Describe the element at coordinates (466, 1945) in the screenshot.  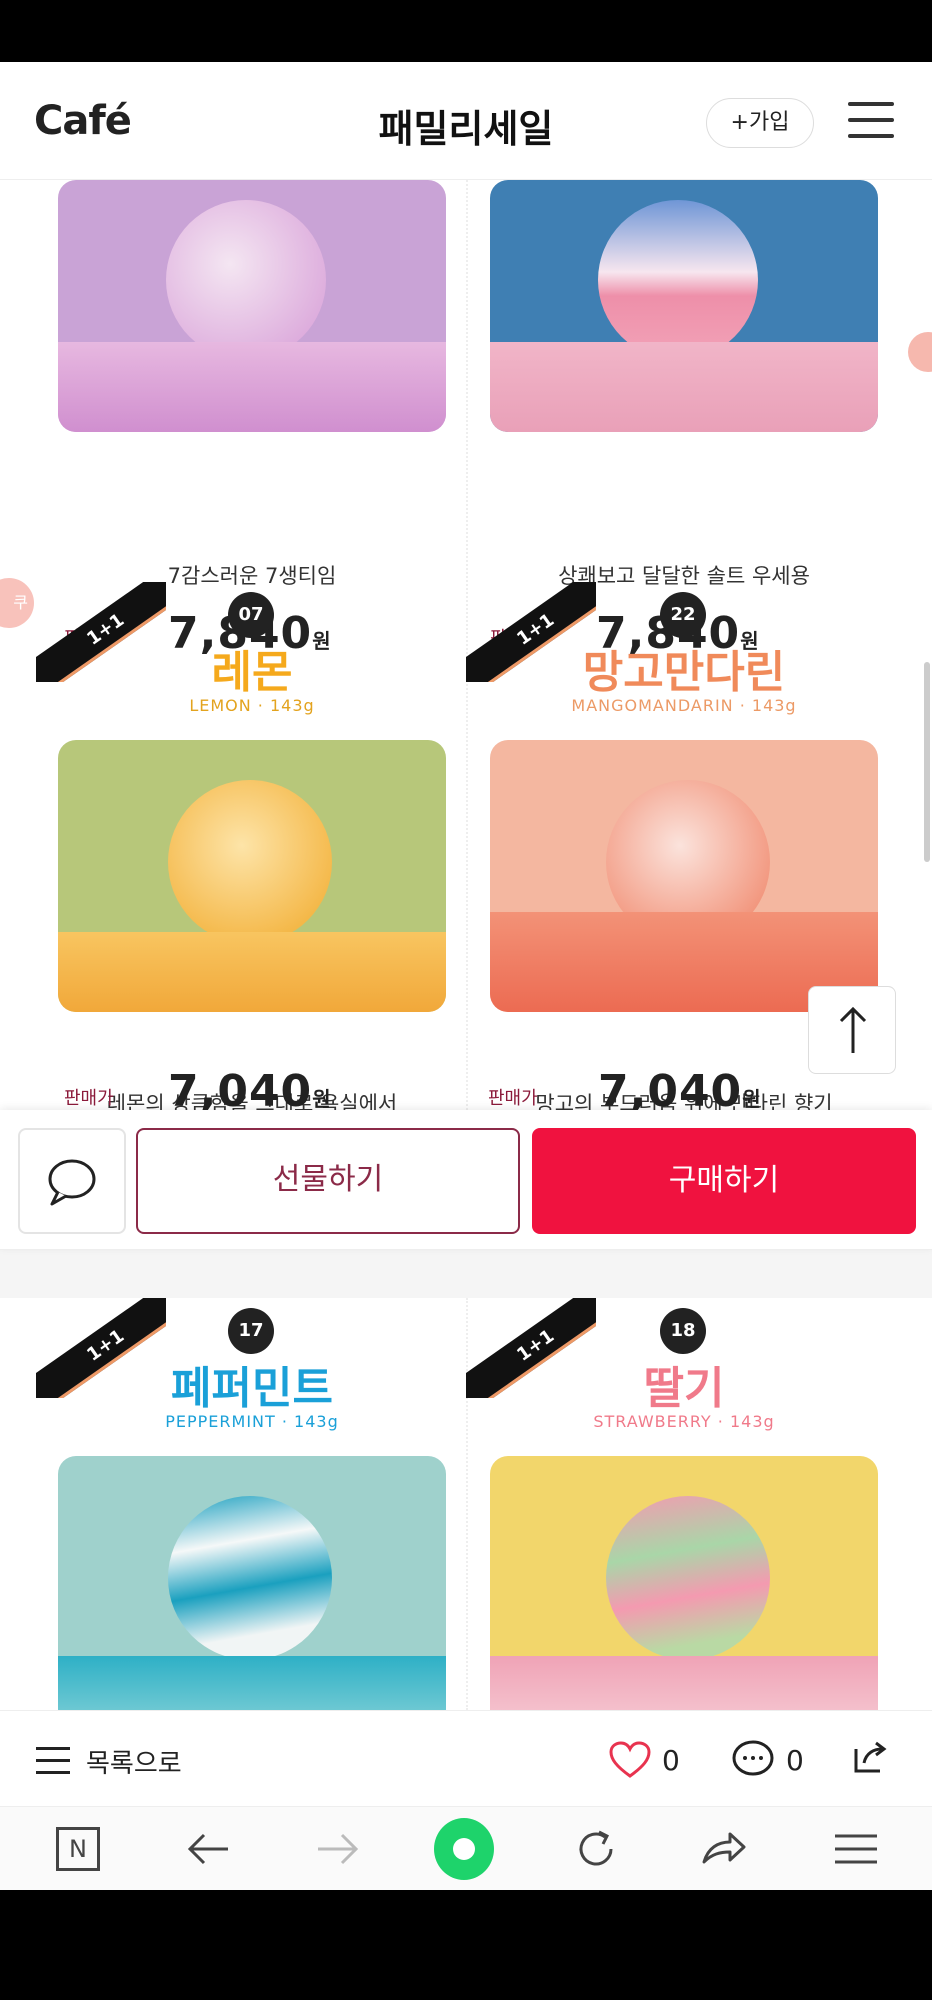
I see `system-nav-area` at that location.